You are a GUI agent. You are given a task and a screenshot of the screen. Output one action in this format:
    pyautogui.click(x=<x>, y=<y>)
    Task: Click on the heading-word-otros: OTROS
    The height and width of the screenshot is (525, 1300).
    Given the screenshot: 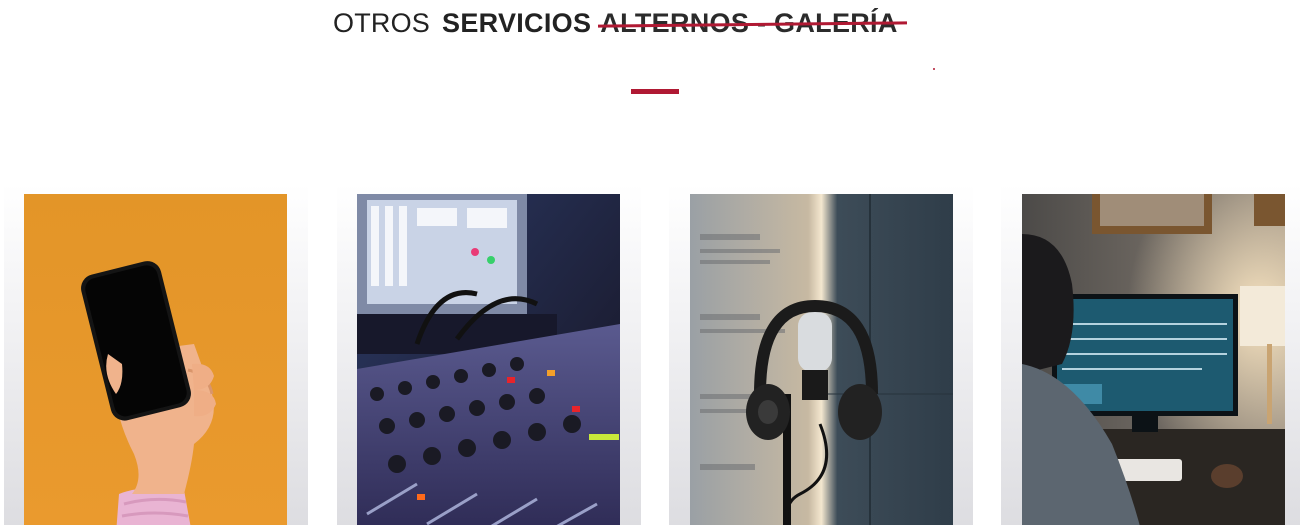 What is the action you would take?
    pyautogui.click(x=382, y=22)
    